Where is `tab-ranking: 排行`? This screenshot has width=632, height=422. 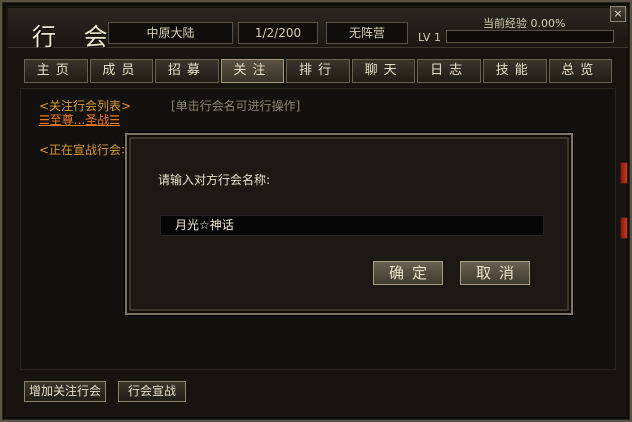 tab-ranking: 排行 is located at coordinates (318, 71).